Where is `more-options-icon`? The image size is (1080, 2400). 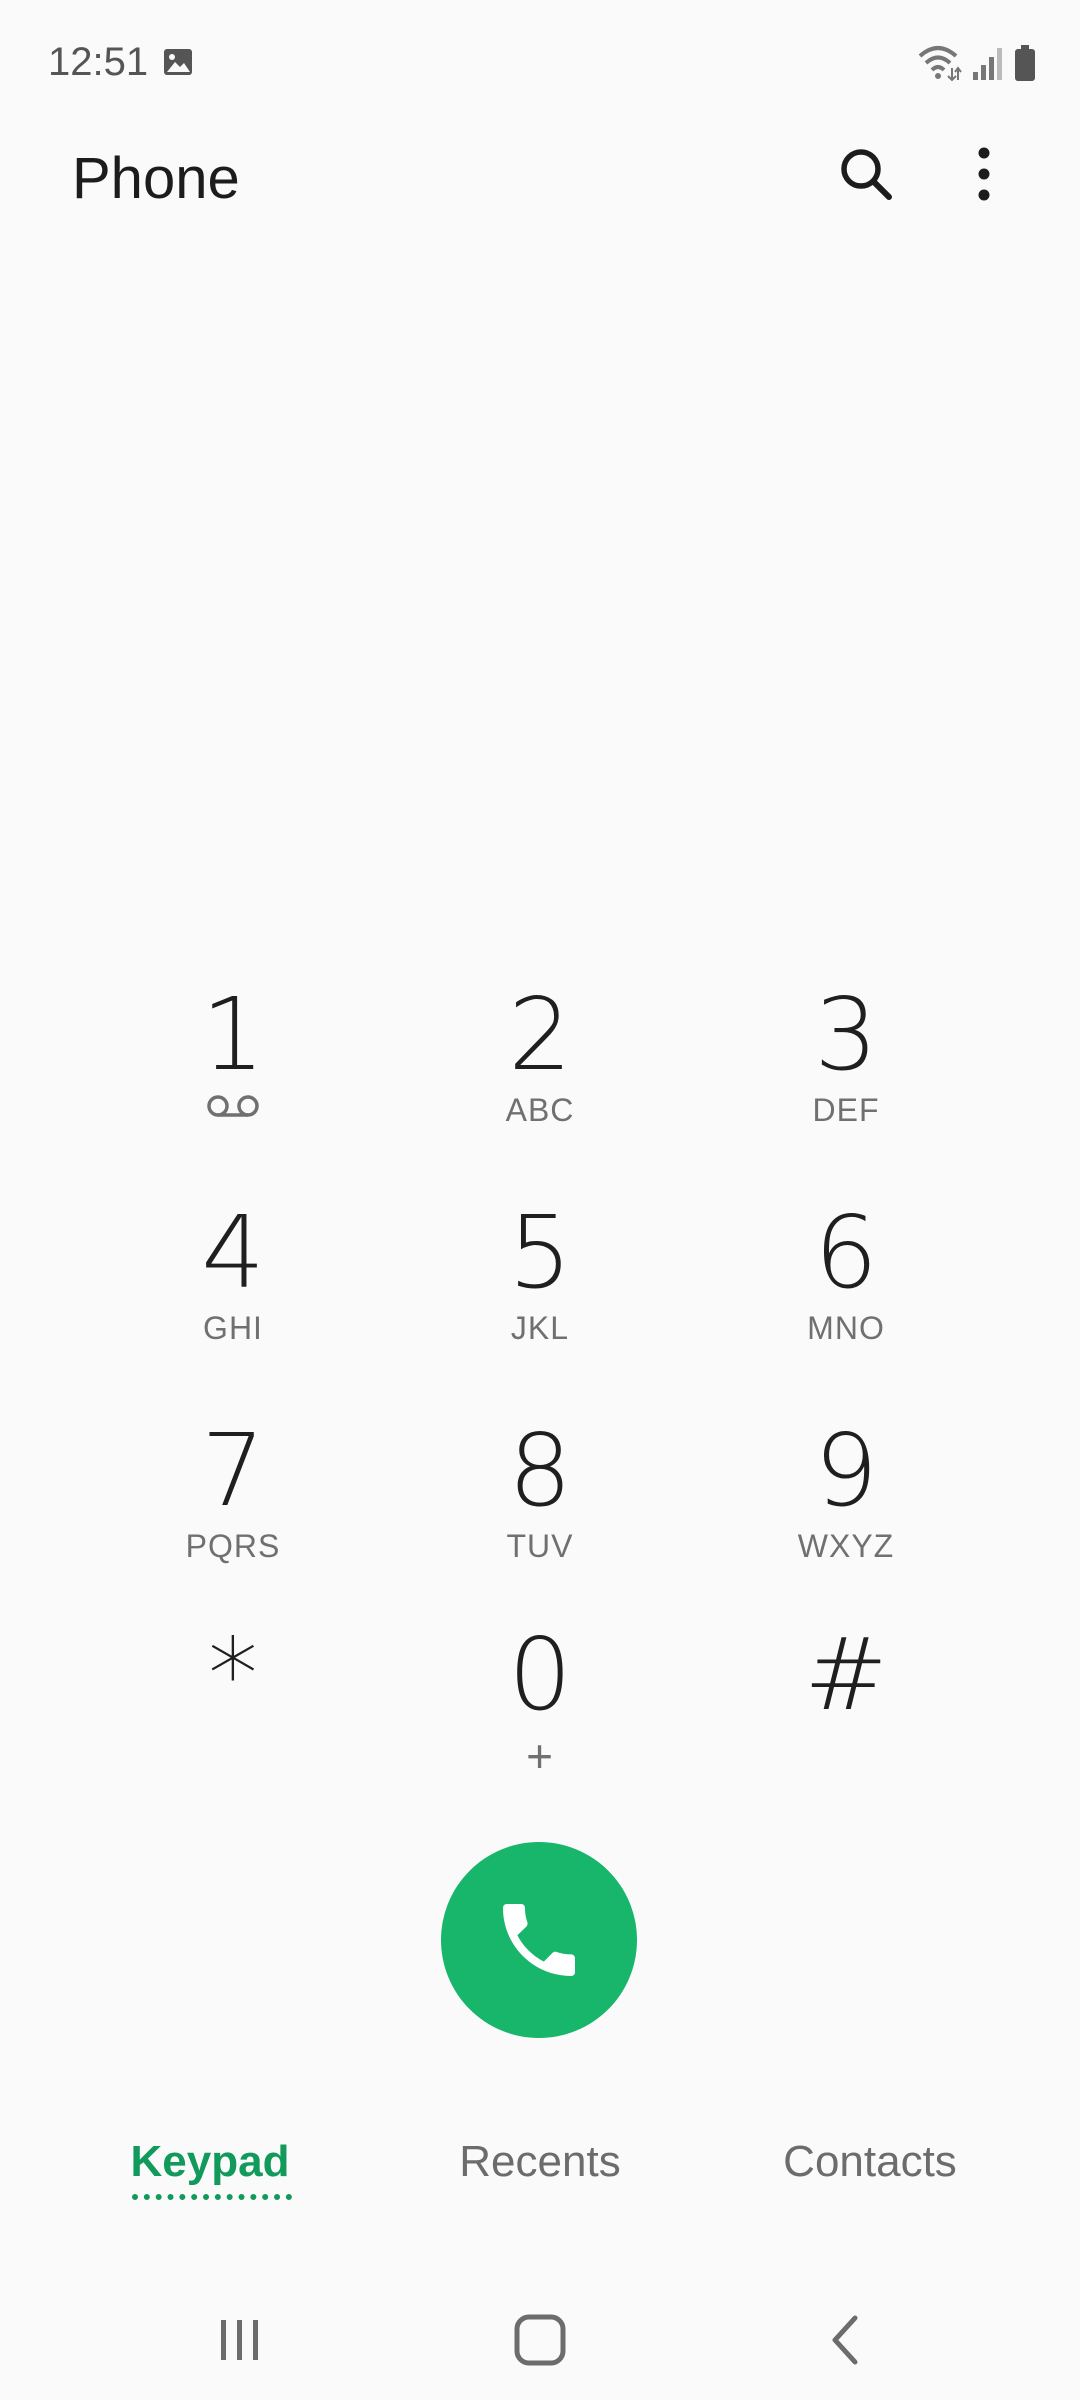
more-options-icon is located at coordinates (984, 174).